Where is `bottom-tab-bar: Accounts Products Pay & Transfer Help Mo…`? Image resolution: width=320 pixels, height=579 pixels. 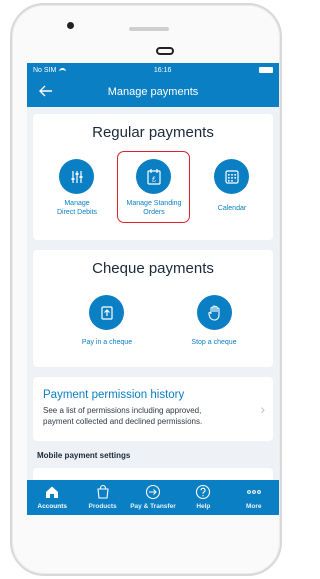 bottom-tab-bar: Accounts Products Pay & Transfer Help Mo… is located at coordinates (153, 497).